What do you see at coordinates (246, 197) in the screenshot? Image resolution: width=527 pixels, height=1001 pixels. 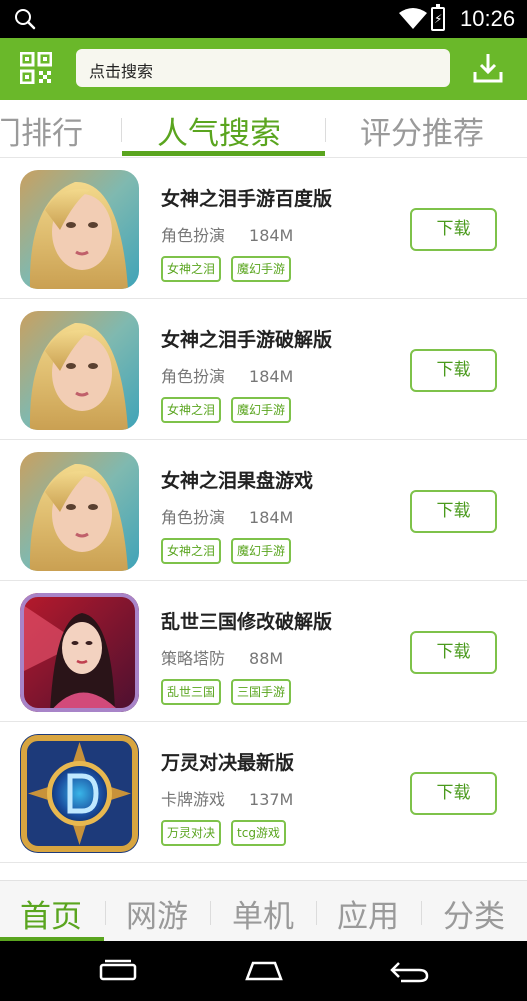 I see `app-title: 女神之泪手游百度版` at bounding box center [246, 197].